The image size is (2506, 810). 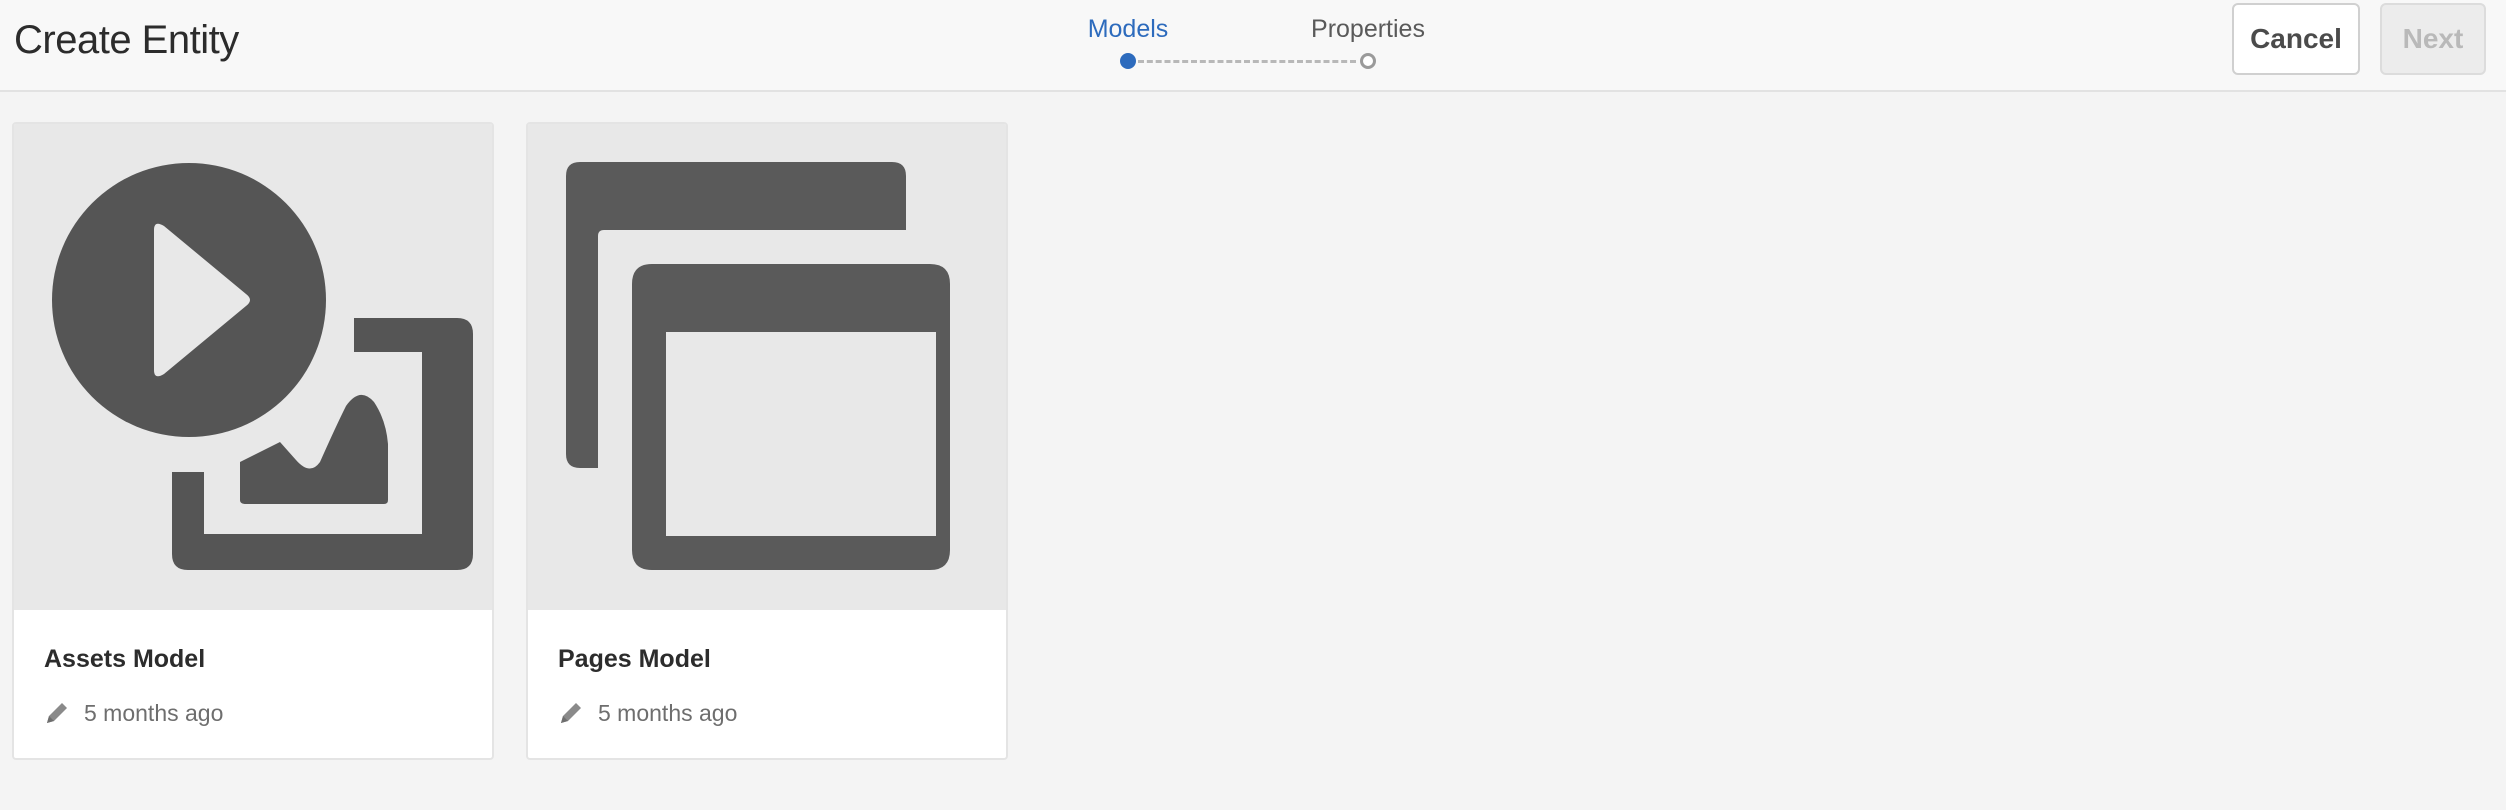 What do you see at coordinates (1247, 61) in the screenshot?
I see `step-connector` at bounding box center [1247, 61].